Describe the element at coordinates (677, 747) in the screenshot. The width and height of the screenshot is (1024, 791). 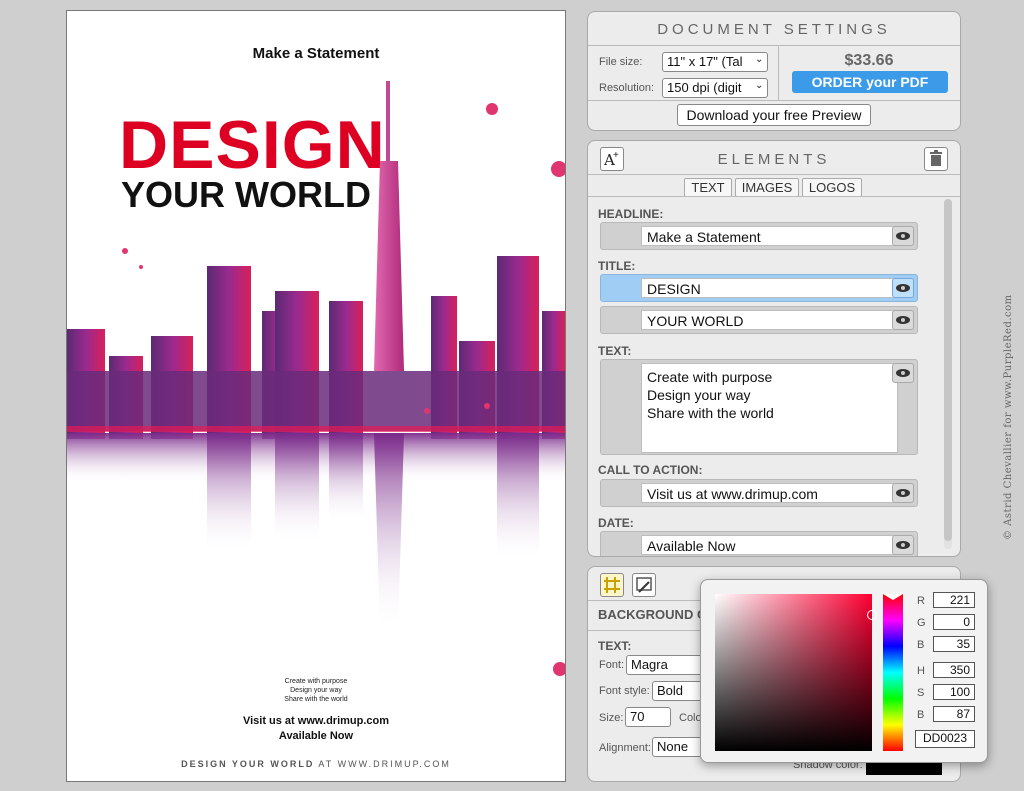
I see `alignment-select: None` at that location.